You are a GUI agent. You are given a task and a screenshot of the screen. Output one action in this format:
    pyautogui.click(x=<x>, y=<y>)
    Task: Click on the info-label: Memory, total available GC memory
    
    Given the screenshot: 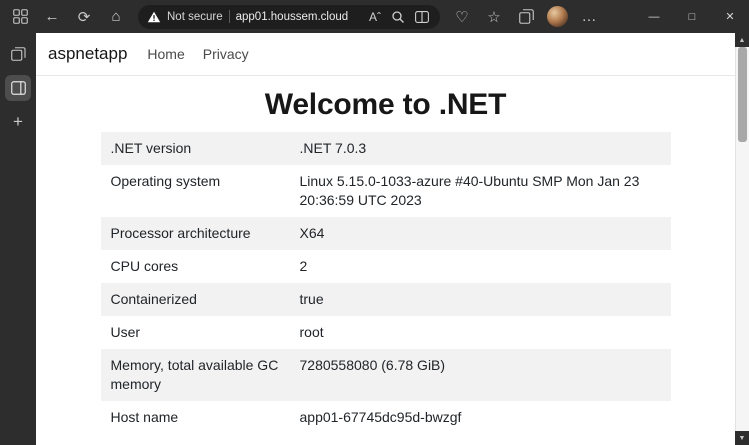 What is the action you would take?
    pyautogui.click(x=194, y=374)
    